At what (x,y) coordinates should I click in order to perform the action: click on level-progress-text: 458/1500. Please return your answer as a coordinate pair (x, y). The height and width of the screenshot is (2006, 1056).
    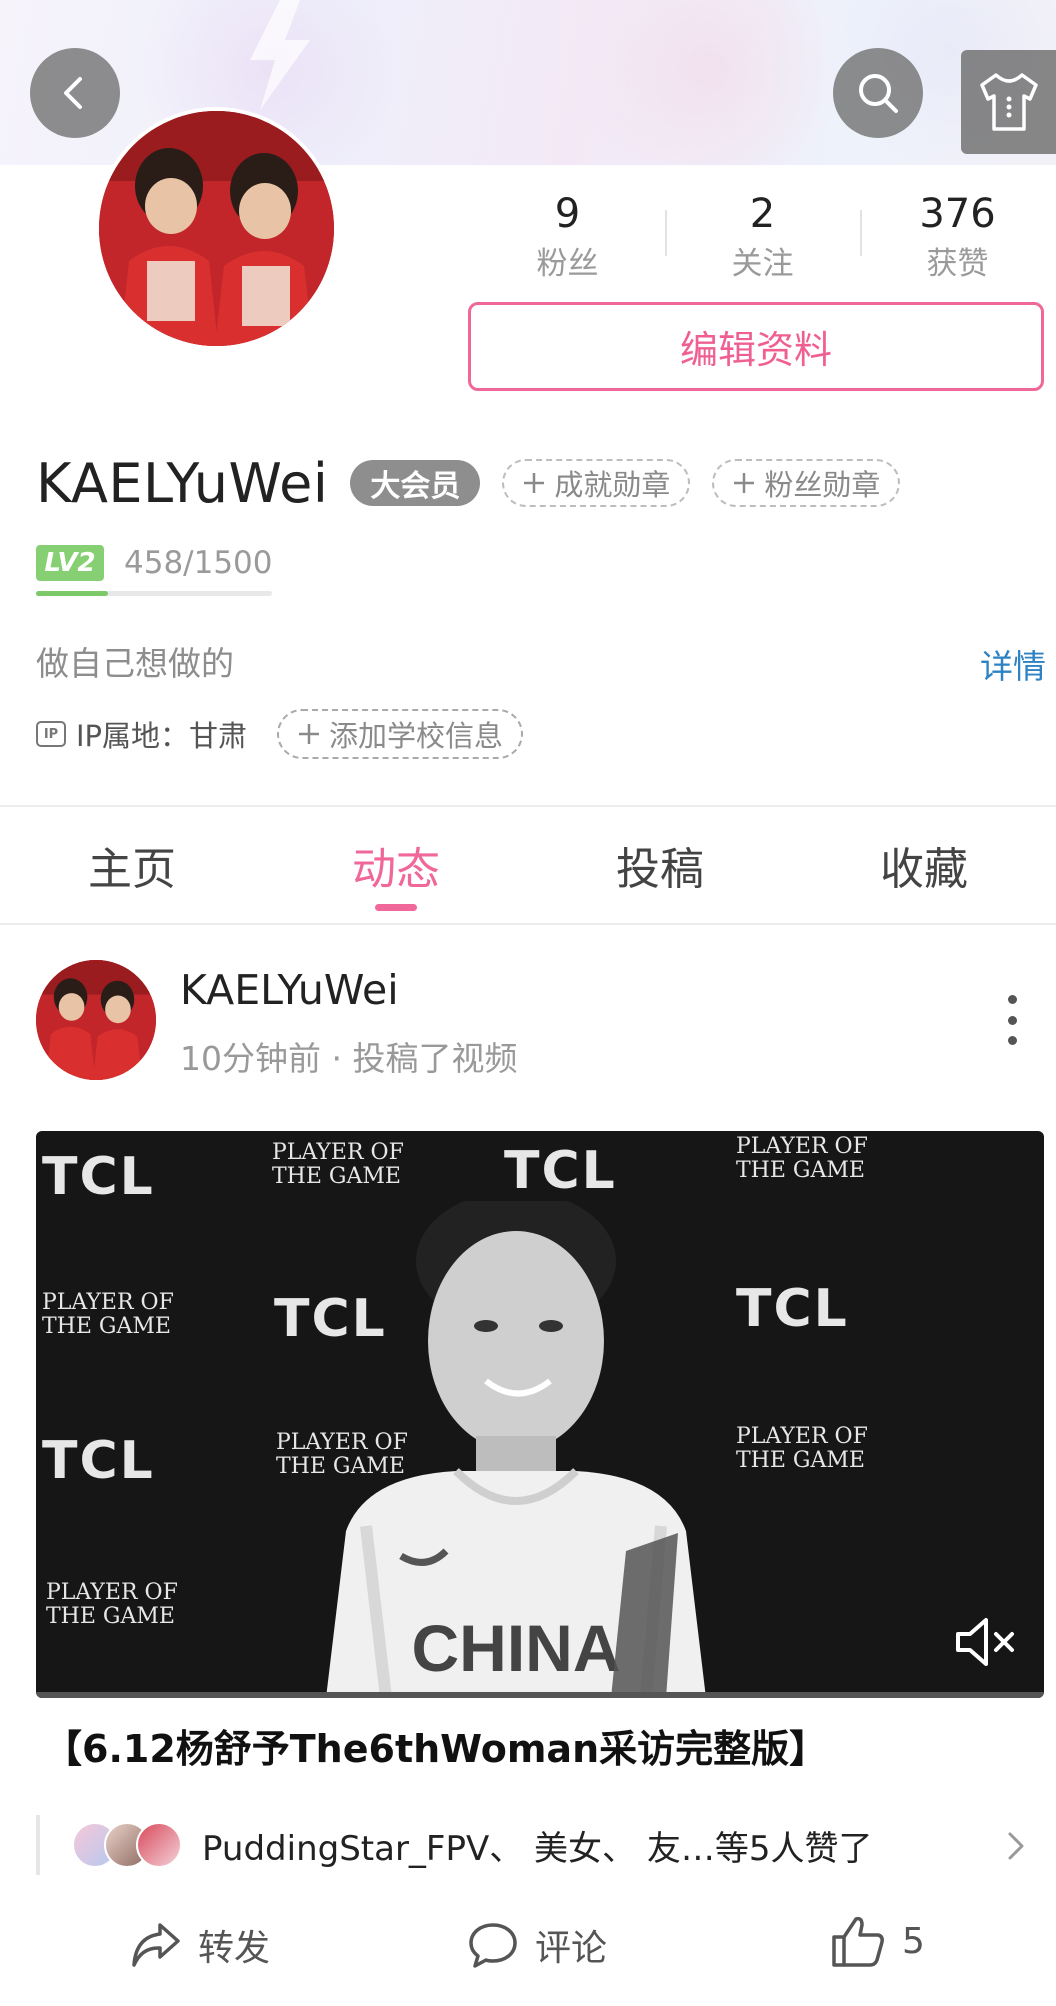
    Looking at the image, I should click on (198, 563).